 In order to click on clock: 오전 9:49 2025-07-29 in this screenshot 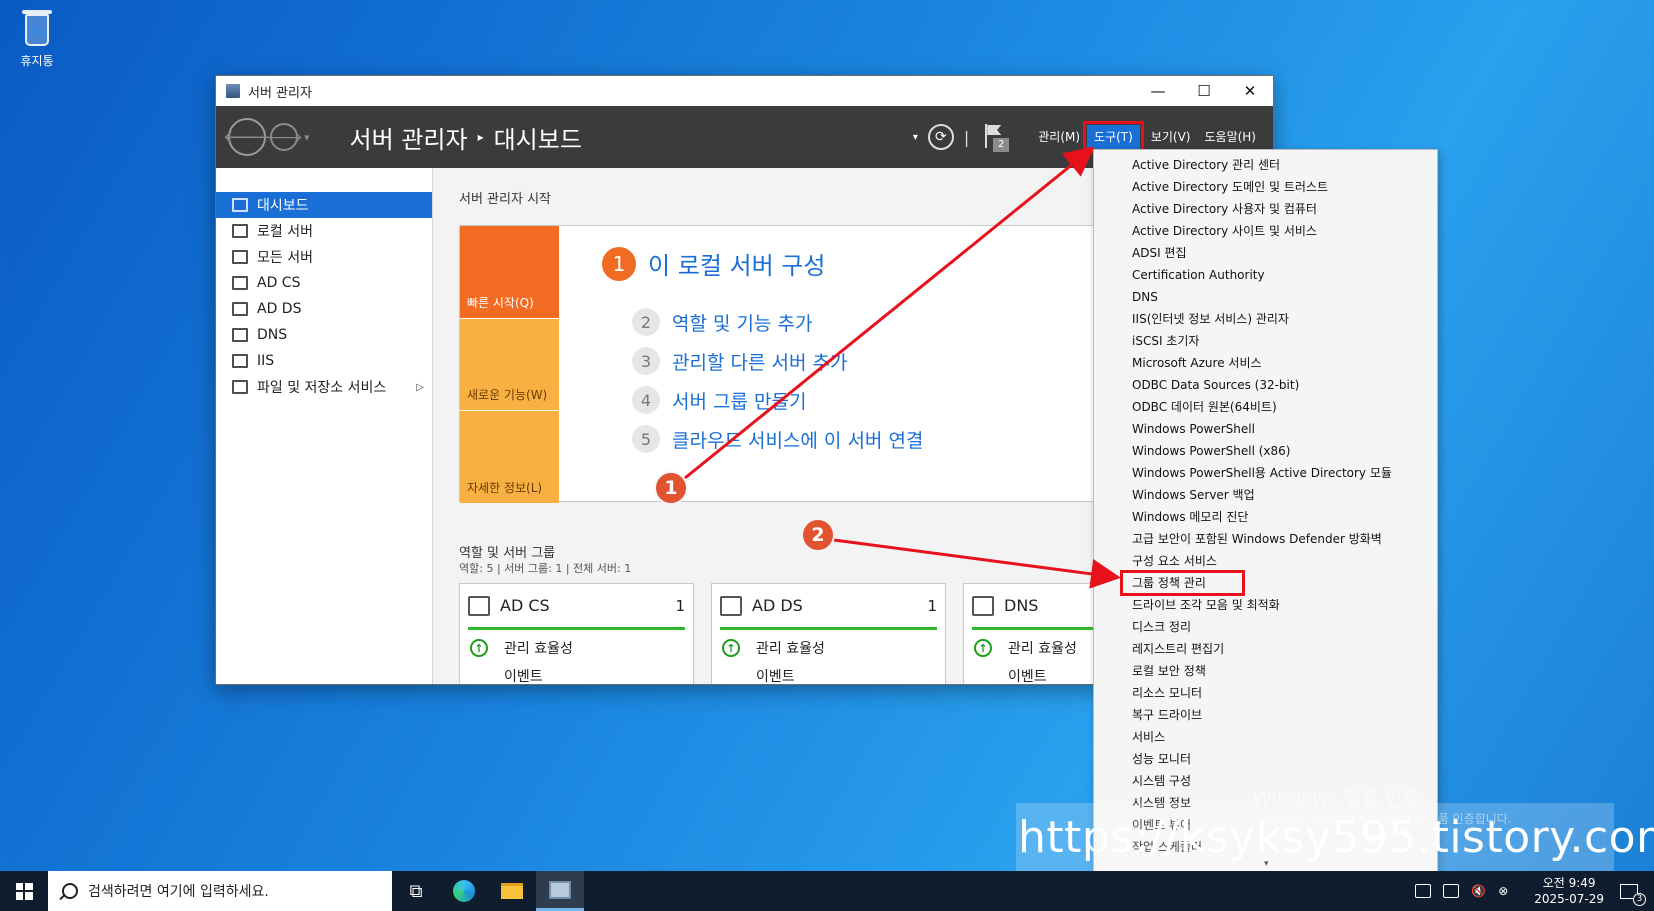, I will do `click(1569, 891)`.